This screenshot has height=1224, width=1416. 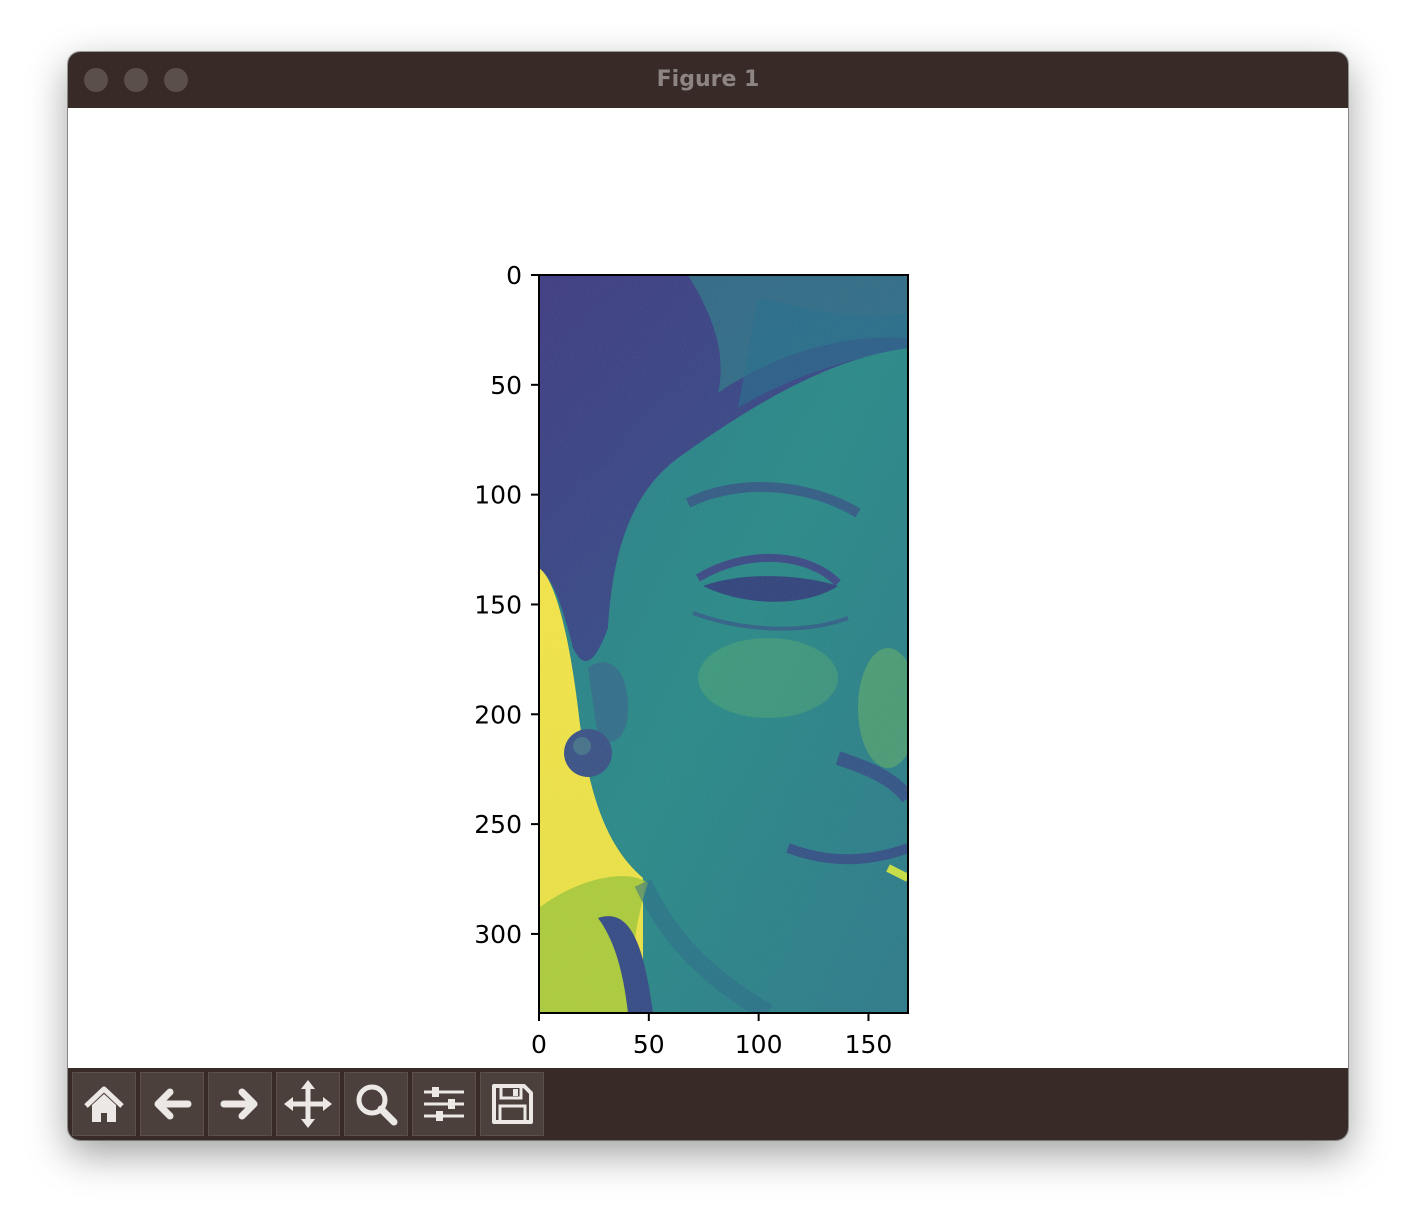 I want to click on y-axis: 0 50 100 150 200 250 300, so click(x=506, y=605).